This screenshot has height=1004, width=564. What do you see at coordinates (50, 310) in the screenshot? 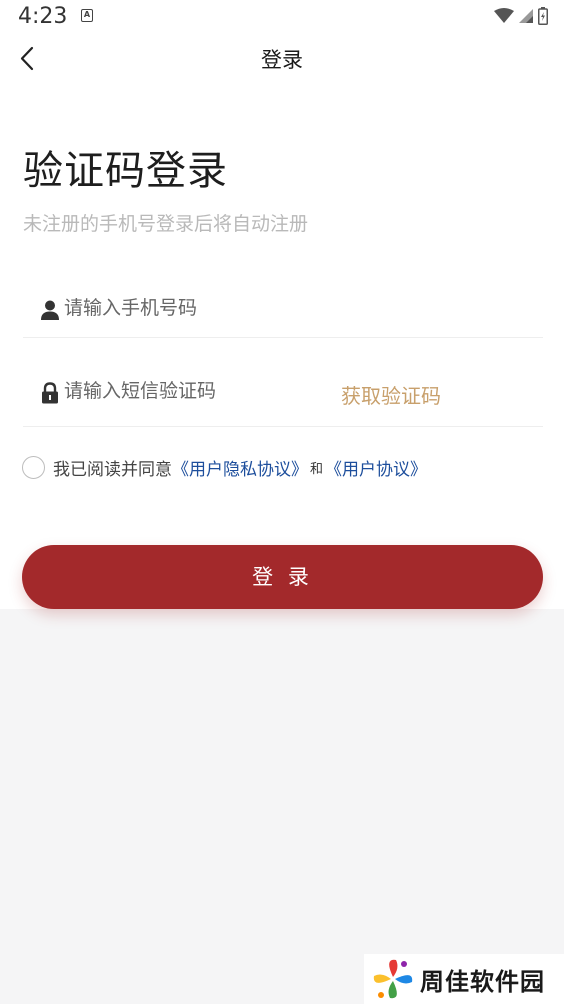
I see `user-icon` at bounding box center [50, 310].